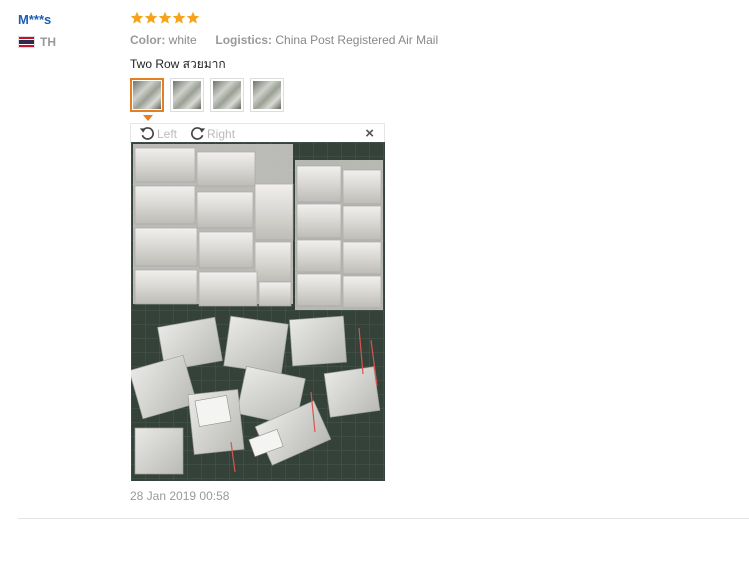 This screenshot has height=579, width=749. I want to click on close-icon: ×, so click(369, 133).